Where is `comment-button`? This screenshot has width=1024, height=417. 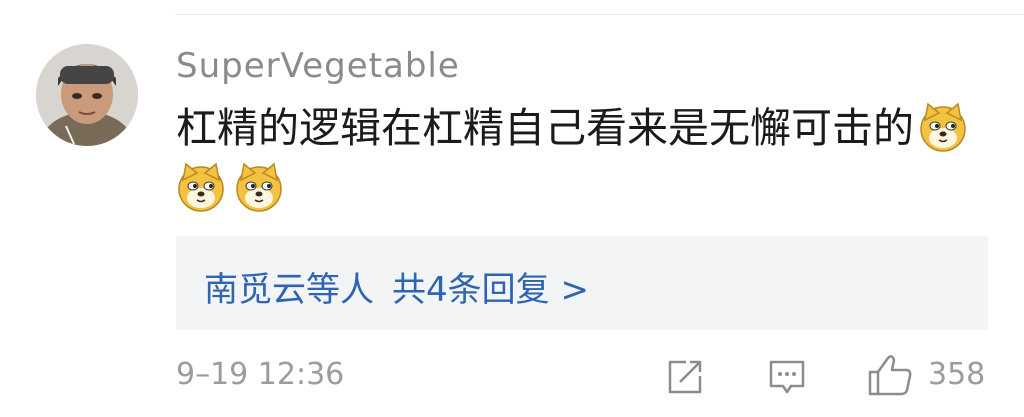
comment-button is located at coordinates (787, 374).